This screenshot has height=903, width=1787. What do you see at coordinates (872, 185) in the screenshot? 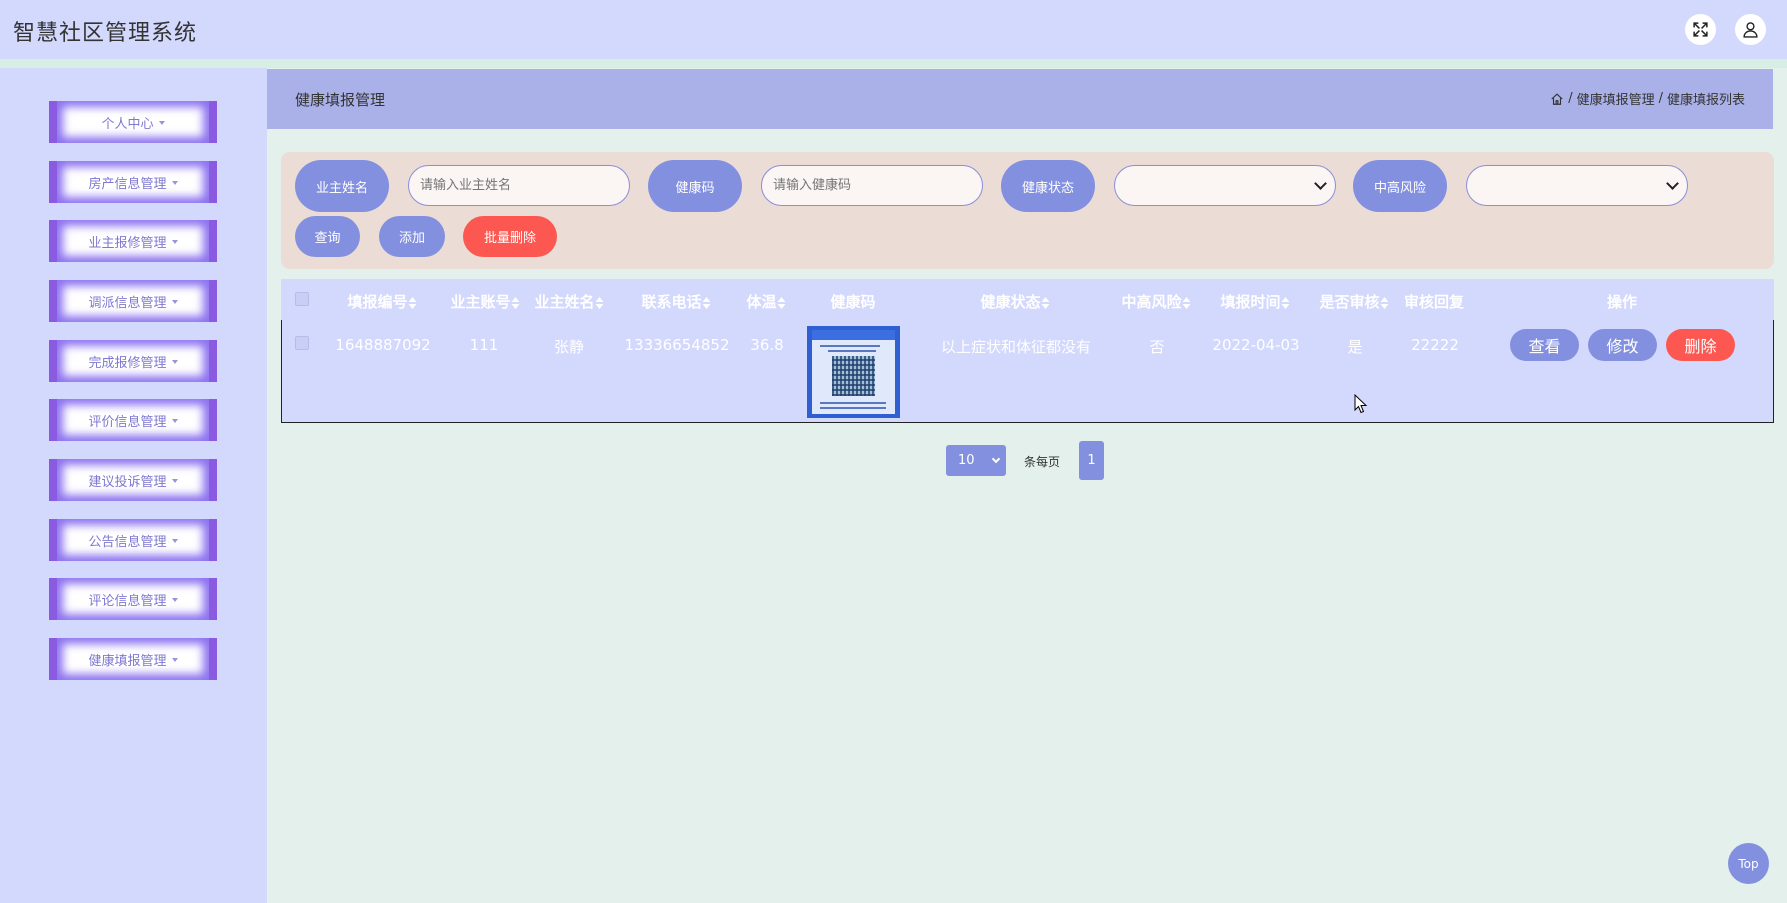
I see `health-code-input` at bounding box center [872, 185].